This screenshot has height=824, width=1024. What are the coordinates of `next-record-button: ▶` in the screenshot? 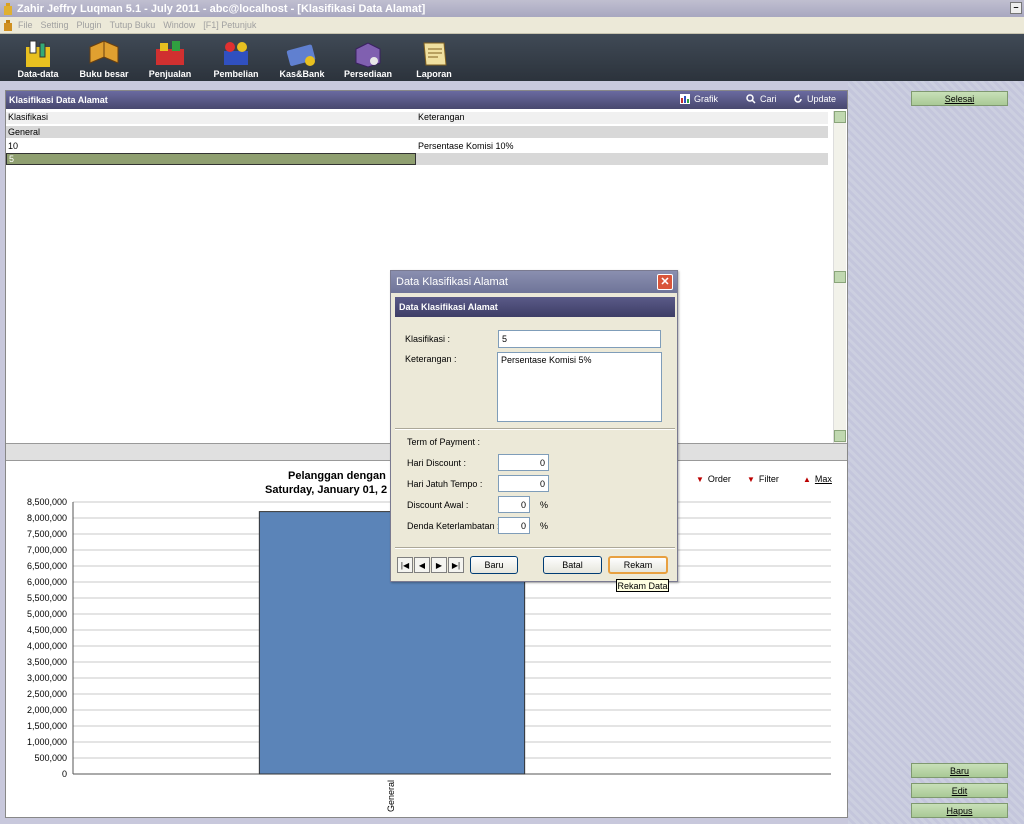 It's located at (439, 565).